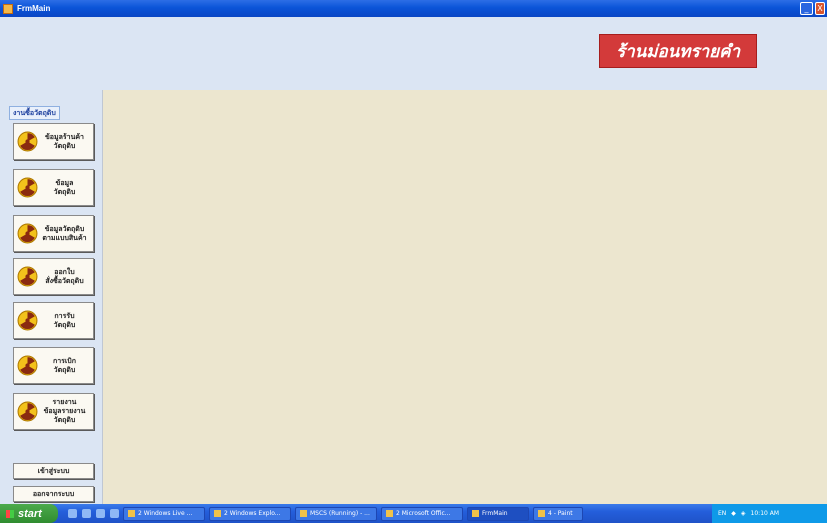 The width and height of the screenshot is (827, 523). I want to click on material-by-product-button: ข้อมูลวัตถุดิบ ตามแบบสินค้า, so click(53, 233).